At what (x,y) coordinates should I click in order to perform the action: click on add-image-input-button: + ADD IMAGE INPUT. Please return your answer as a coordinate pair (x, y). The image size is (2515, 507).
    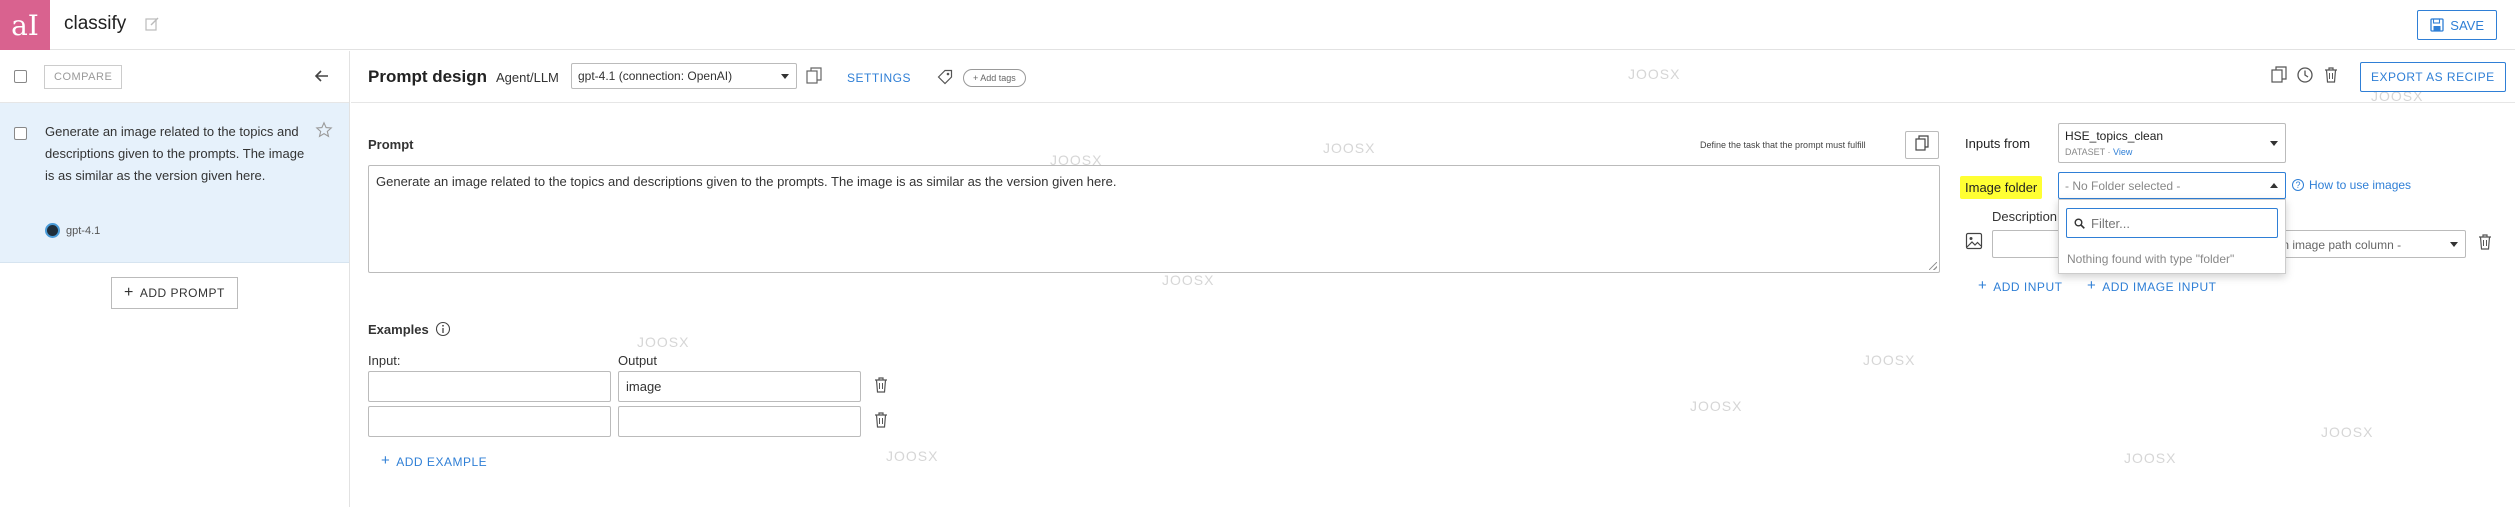
    Looking at the image, I should click on (2152, 285).